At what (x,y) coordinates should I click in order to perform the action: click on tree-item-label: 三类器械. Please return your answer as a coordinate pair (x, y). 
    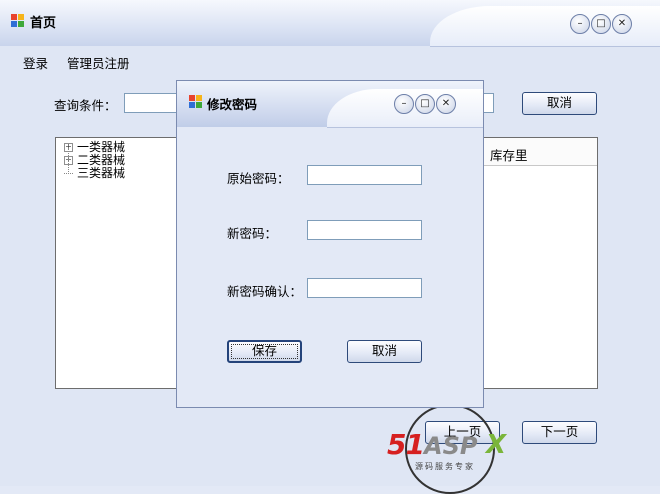
    Looking at the image, I should click on (101, 173).